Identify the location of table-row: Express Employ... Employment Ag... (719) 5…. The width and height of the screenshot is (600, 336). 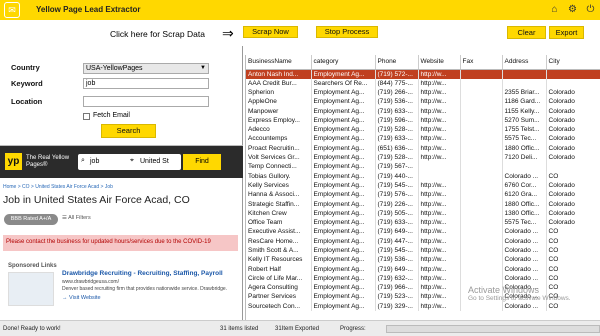
(423, 120).